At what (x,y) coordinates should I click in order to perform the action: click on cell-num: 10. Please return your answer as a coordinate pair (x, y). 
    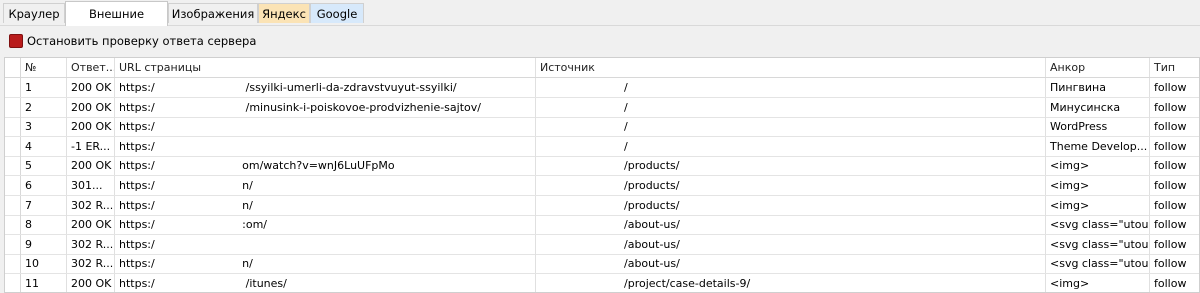
    Looking at the image, I should click on (44, 264).